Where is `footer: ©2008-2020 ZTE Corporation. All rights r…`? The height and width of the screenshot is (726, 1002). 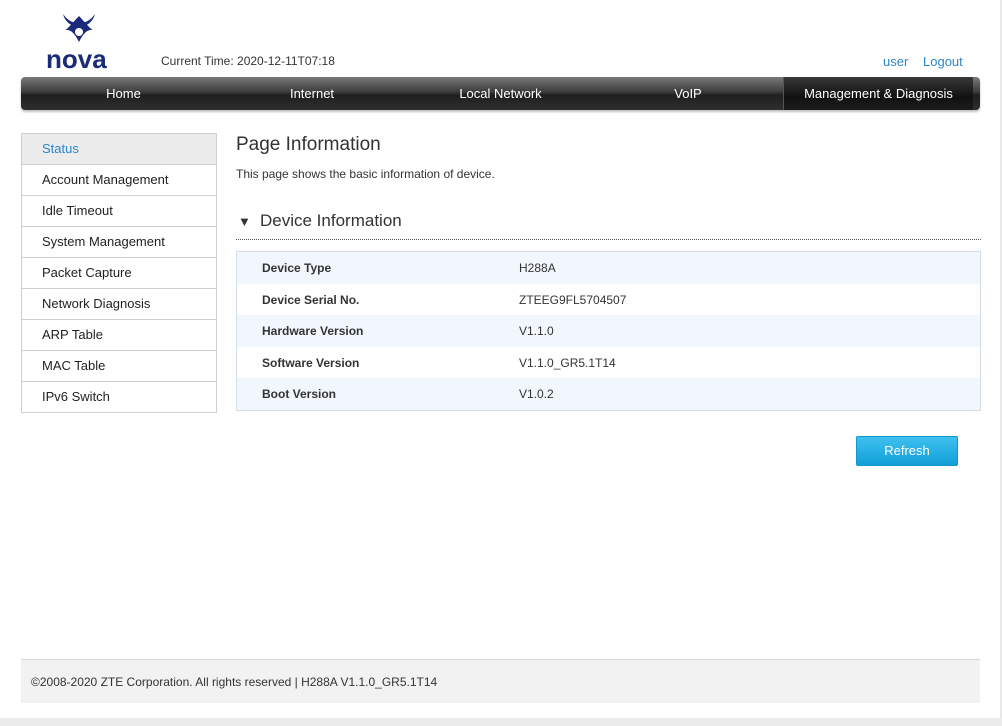
footer: ©2008-2020 ZTE Corporation. All rights r… is located at coordinates (500, 681).